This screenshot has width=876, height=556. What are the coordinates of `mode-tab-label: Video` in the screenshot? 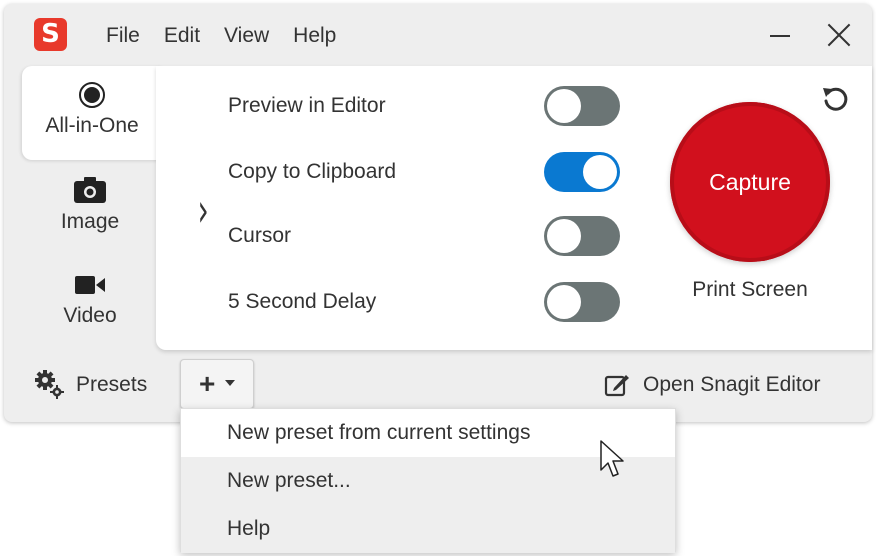 It's located at (90, 315).